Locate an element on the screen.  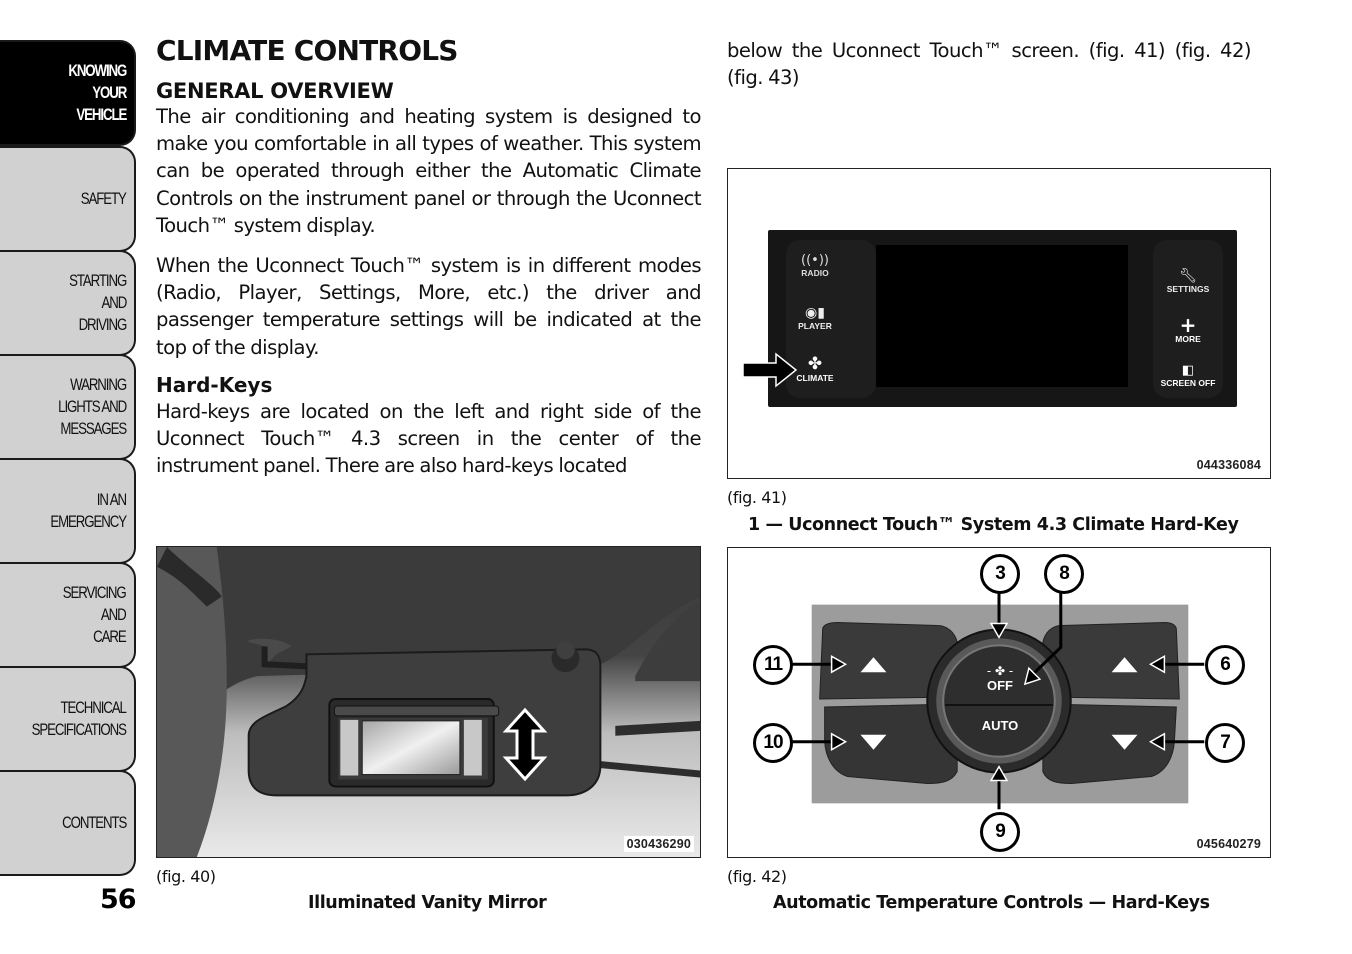
radio-key: ((•)) RADIO is located at coordinates (815, 266).